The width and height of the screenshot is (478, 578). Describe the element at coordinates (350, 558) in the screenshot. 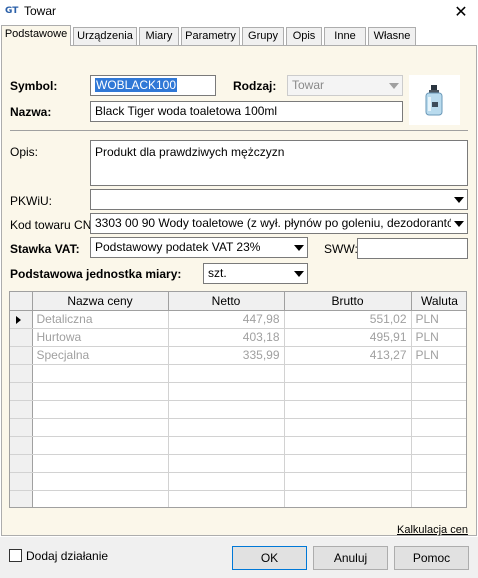

I see `cancel-button: Anuluj` at that location.